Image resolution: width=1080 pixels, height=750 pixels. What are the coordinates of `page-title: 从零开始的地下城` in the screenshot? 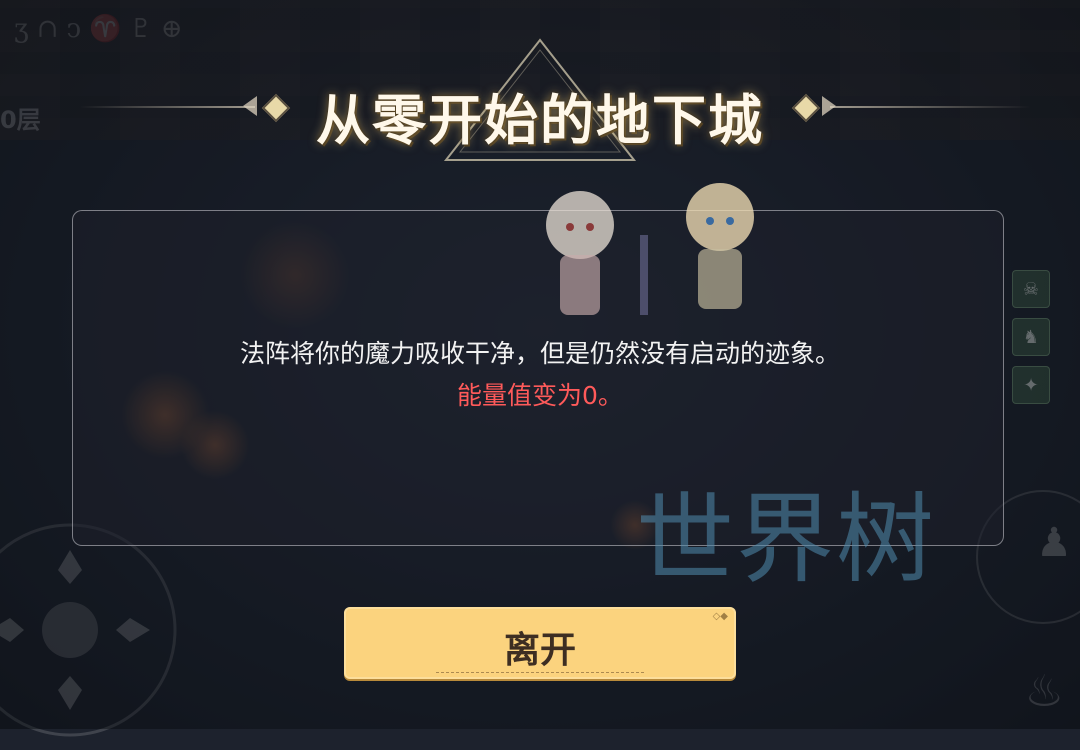 It's located at (540, 120).